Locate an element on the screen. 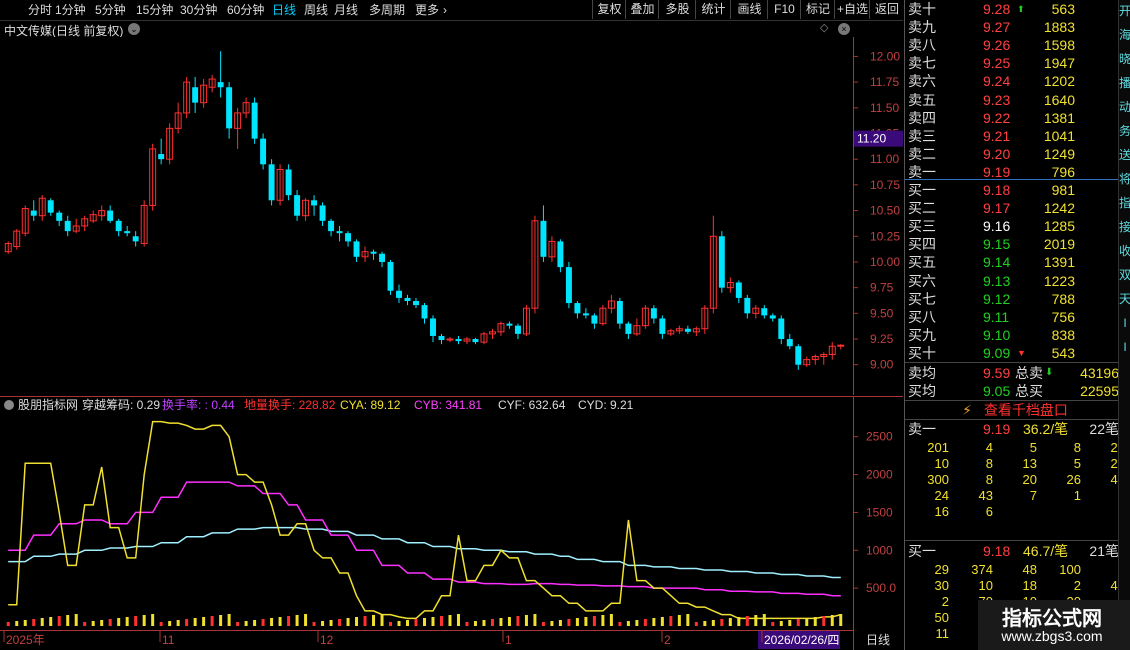  period-tab: 多周期 is located at coordinates (387, 10).